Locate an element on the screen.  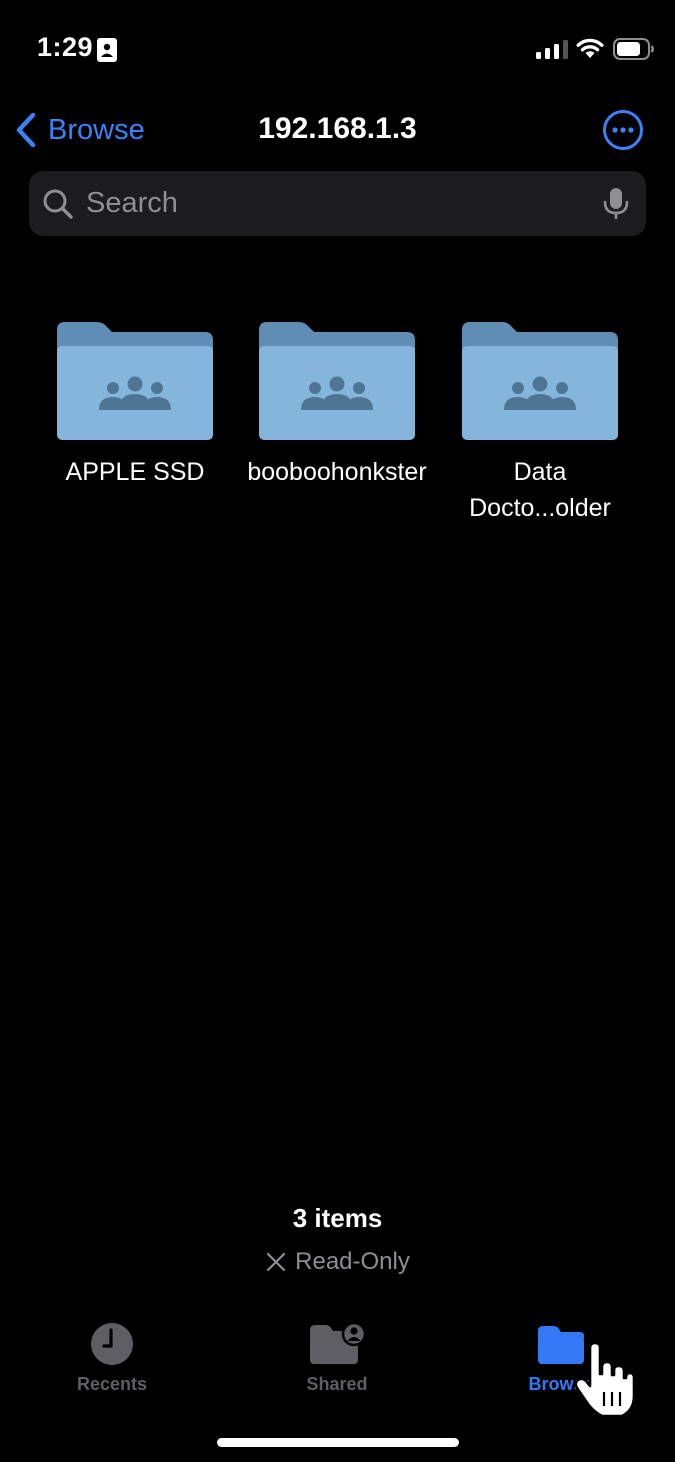
home-indicator is located at coordinates (338, 1442).